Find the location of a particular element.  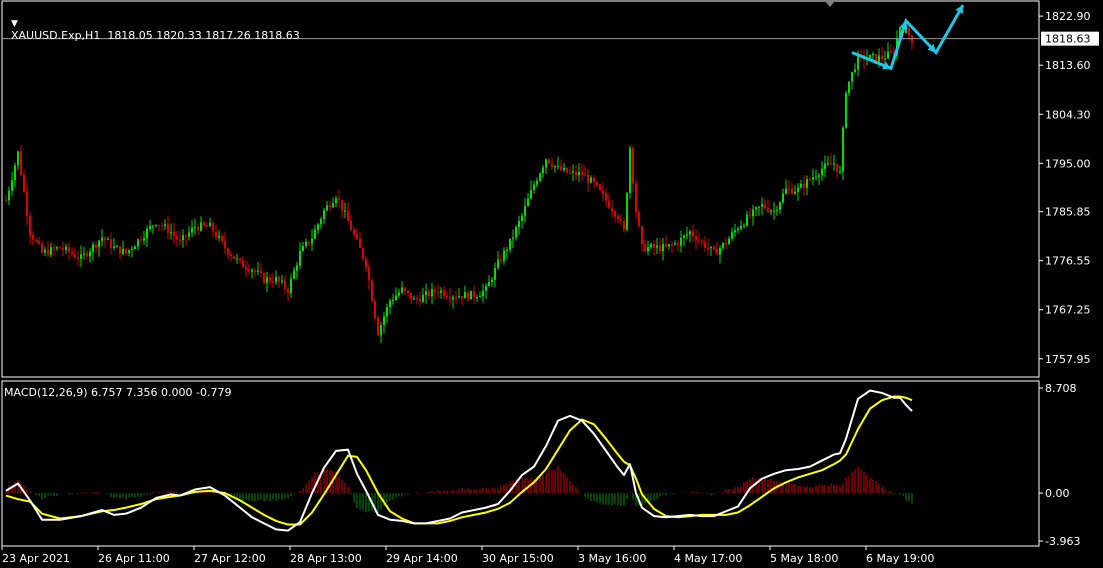

price-axis-label: 1757.95 is located at coordinates (1068, 359).